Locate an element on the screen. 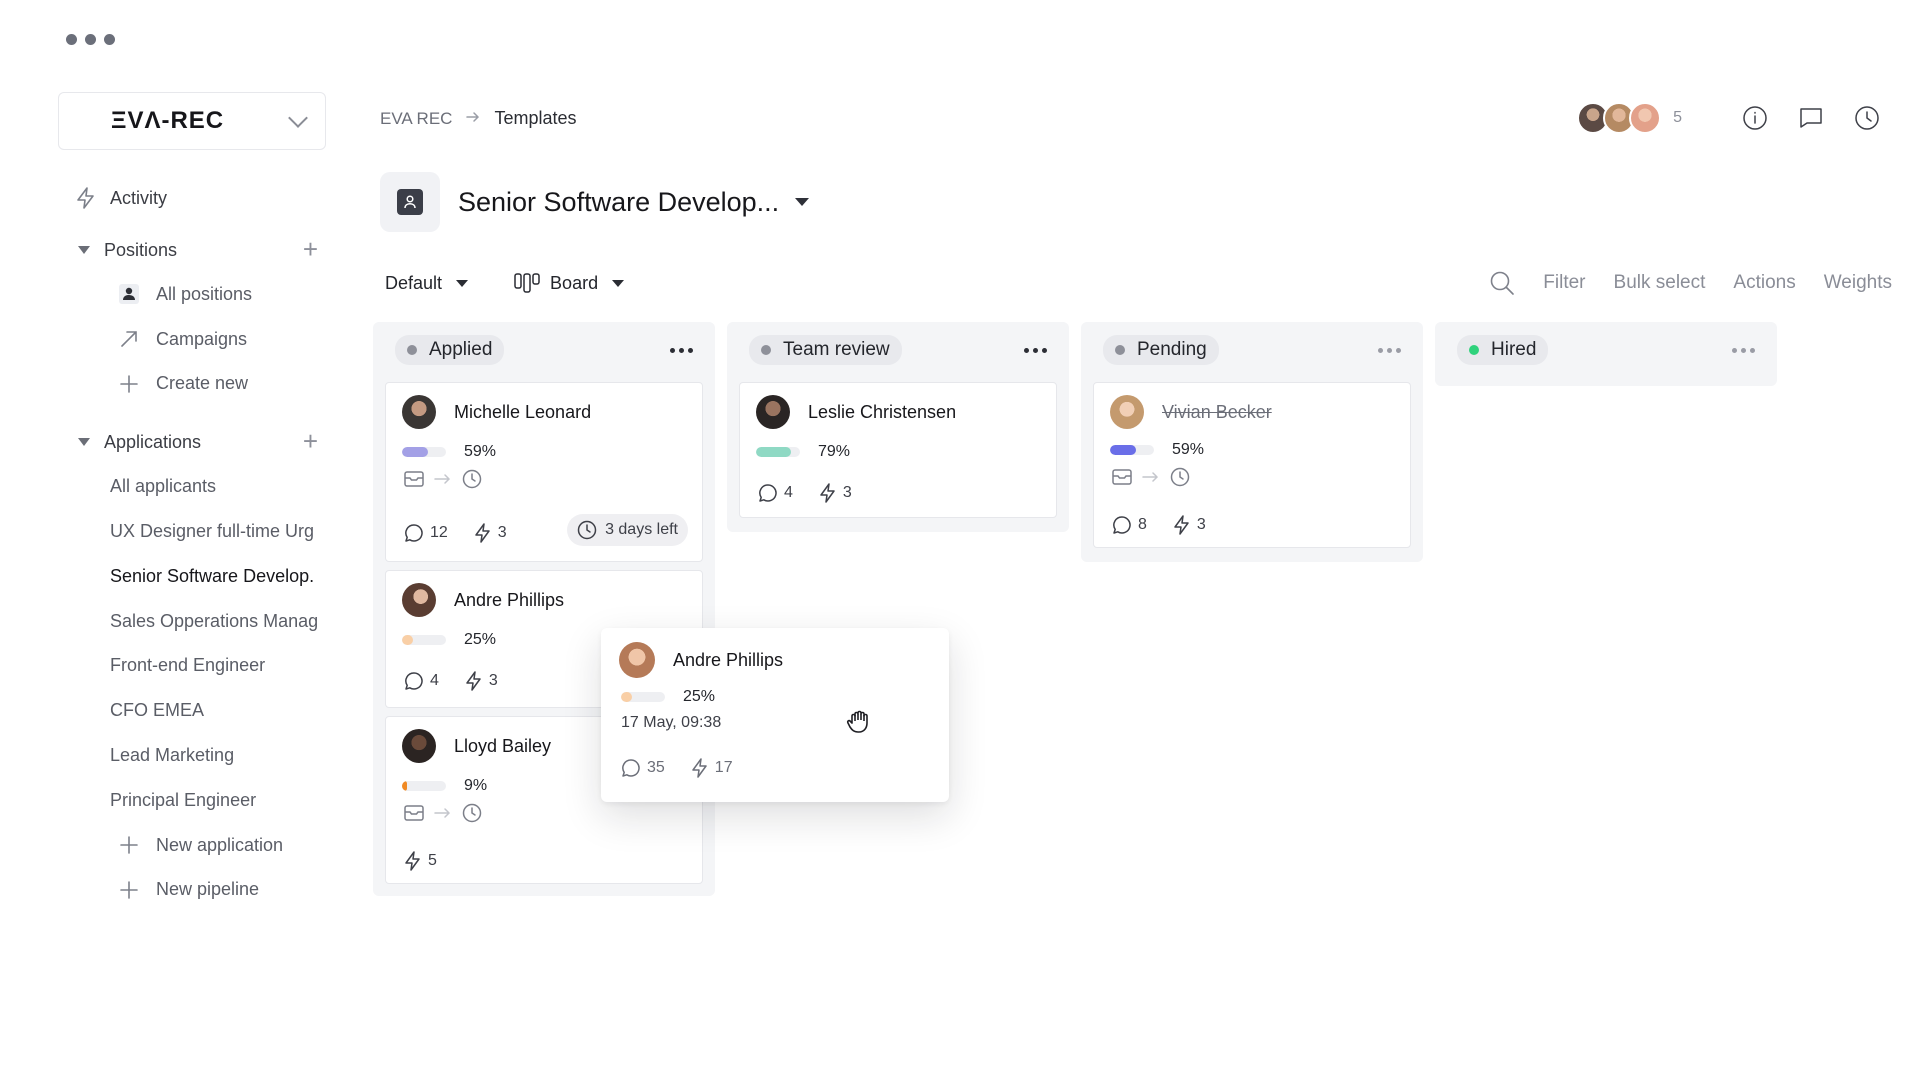 The height and width of the screenshot is (1080, 1920). sidebar-item-cfo-emea: CFO EMEA is located at coordinates (192, 710).